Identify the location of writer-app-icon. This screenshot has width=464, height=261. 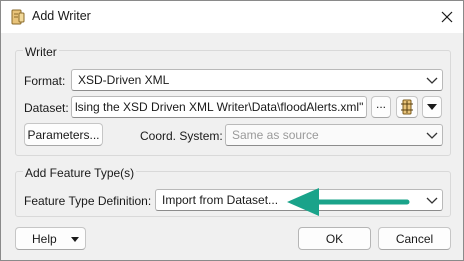
(18, 17).